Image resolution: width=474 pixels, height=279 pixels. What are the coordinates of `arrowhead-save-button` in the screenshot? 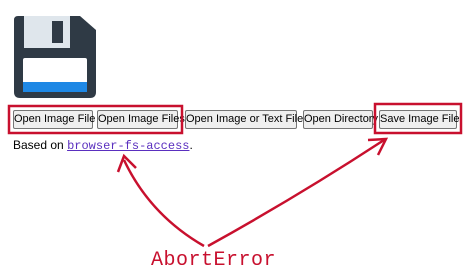 It's located at (378, 146).